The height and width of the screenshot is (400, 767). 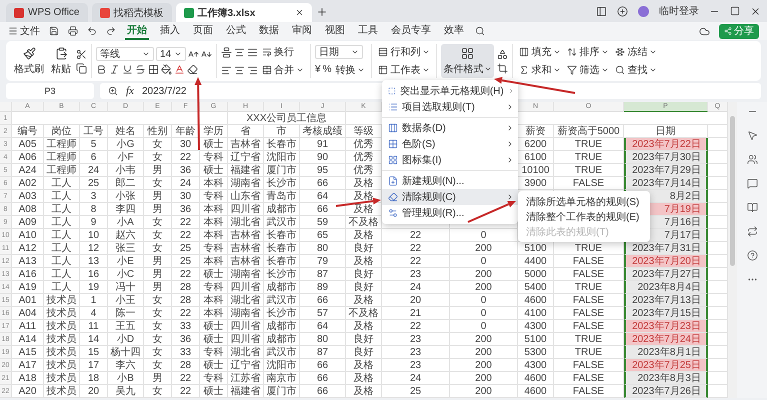 What do you see at coordinates (214, 183) in the screenshot?
I see `table-cell-text: 本科` at bounding box center [214, 183].